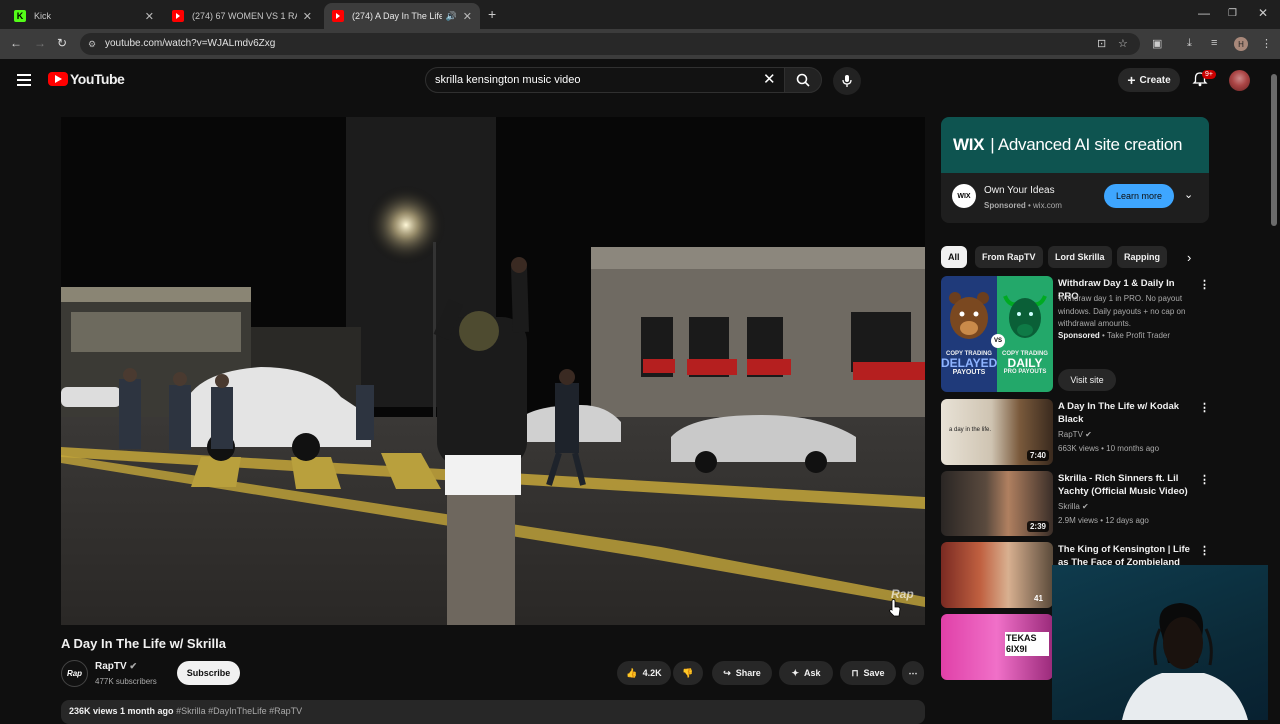 The image size is (1280, 724). I want to click on chevron-down-icon: ⌄, so click(1188, 194).